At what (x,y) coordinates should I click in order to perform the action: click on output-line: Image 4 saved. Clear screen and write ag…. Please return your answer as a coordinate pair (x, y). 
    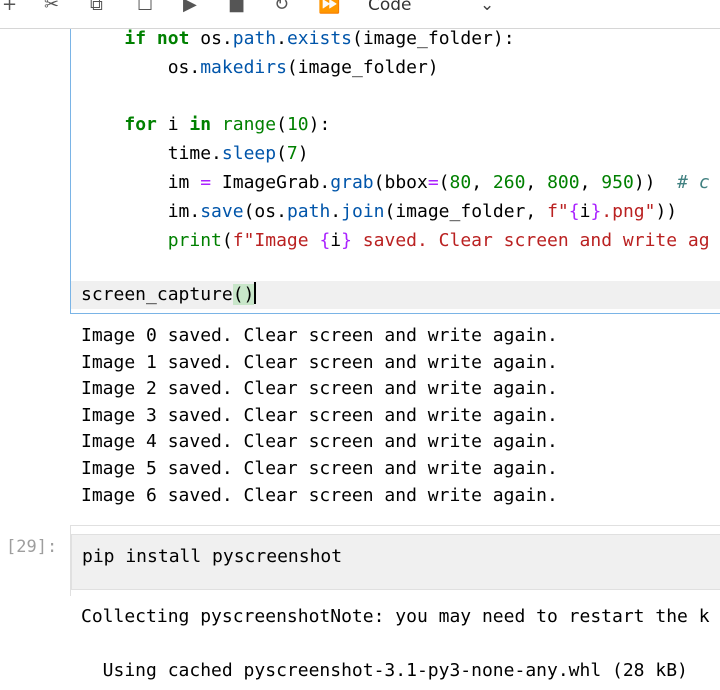
    Looking at the image, I should click on (319, 442).